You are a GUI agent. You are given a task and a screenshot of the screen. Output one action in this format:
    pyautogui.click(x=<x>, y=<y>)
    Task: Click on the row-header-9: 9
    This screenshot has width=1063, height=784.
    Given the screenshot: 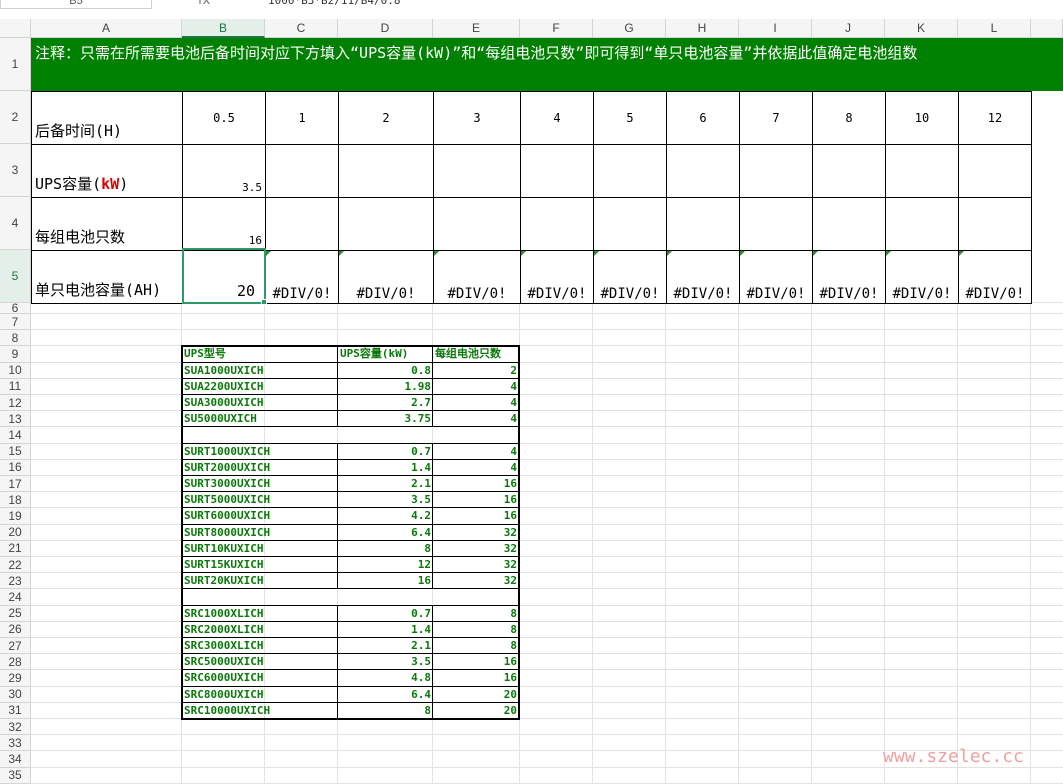 What is the action you would take?
    pyautogui.click(x=15, y=354)
    